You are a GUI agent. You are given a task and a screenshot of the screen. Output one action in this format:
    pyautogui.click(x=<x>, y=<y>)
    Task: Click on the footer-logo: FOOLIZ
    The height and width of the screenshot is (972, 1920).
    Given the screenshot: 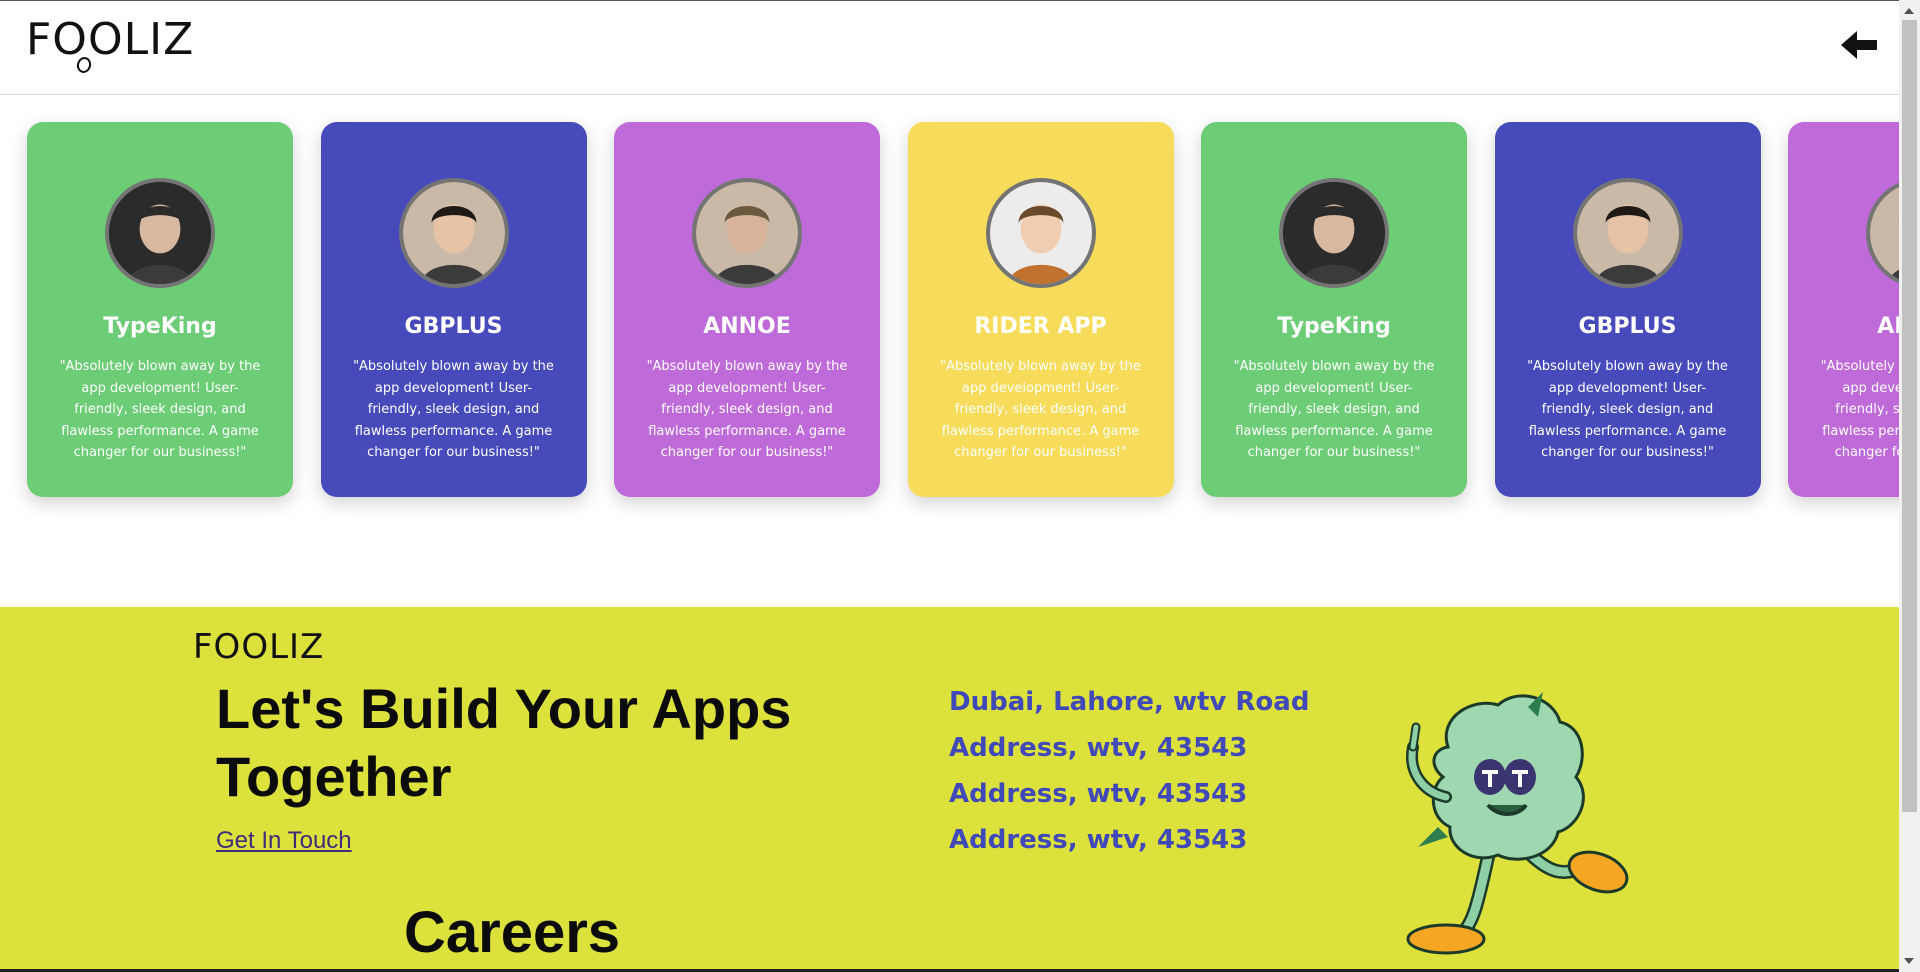 What is the action you would take?
    pyautogui.click(x=258, y=647)
    